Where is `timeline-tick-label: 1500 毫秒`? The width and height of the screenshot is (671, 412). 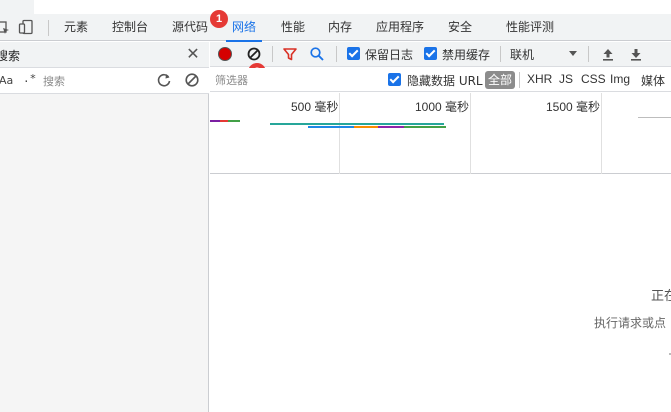 timeline-tick-label: 1500 毫秒 is located at coordinates (573, 107).